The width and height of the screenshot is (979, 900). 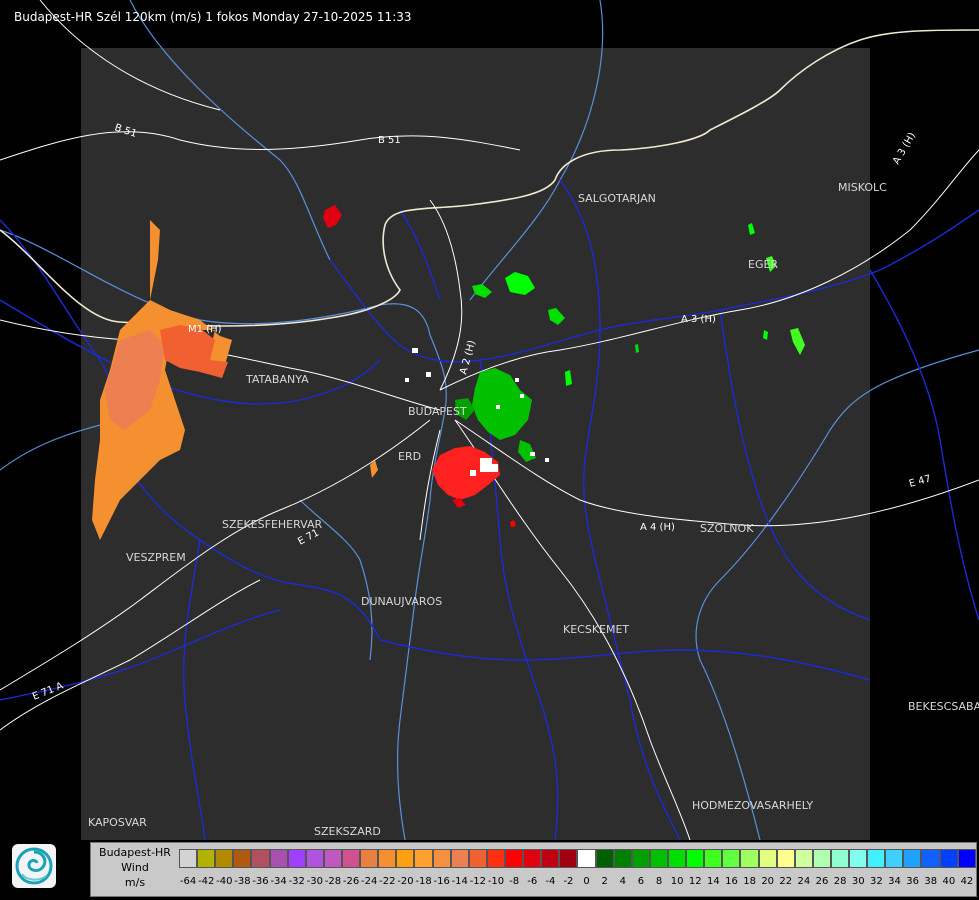 What do you see at coordinates (532, 881) in the screenshot?
I see `legend-tick-label: -6` at bounding box center [532, 881].